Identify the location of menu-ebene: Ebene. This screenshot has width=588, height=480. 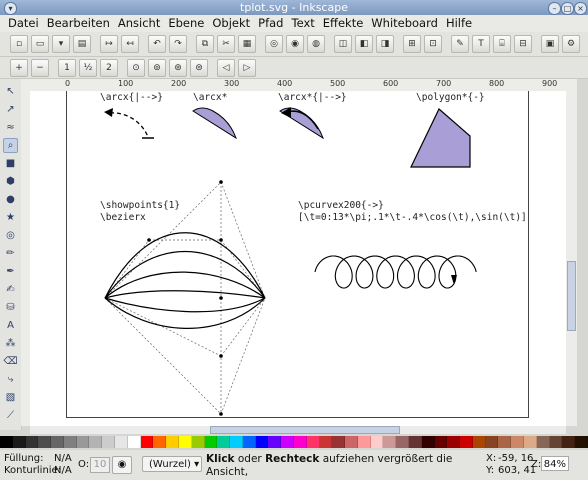
(186, 23).